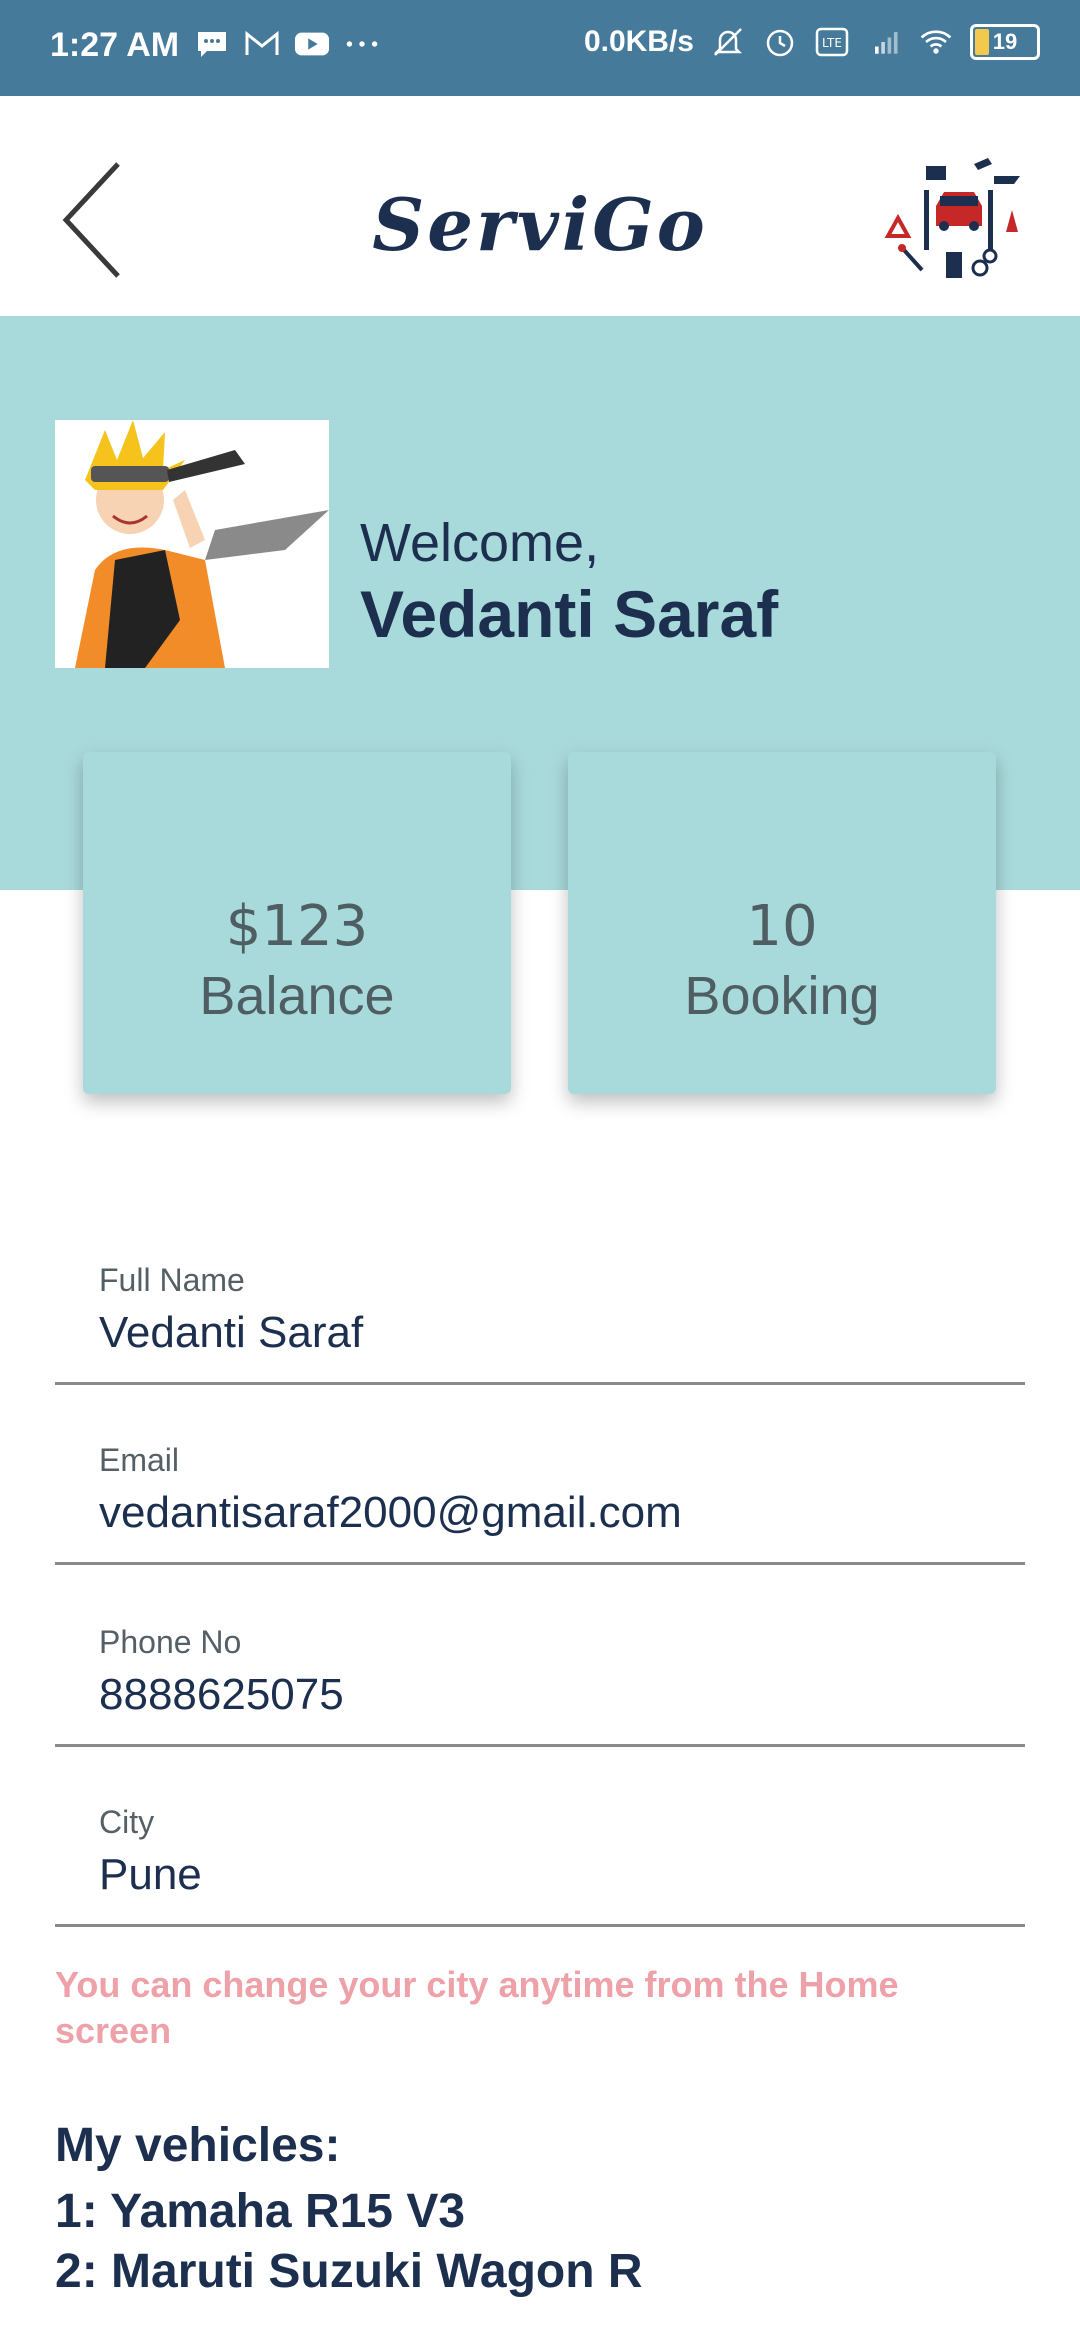 This screenshot has height=2340, width=1080. I want to click on balance-value: $123, so click(297, 926).